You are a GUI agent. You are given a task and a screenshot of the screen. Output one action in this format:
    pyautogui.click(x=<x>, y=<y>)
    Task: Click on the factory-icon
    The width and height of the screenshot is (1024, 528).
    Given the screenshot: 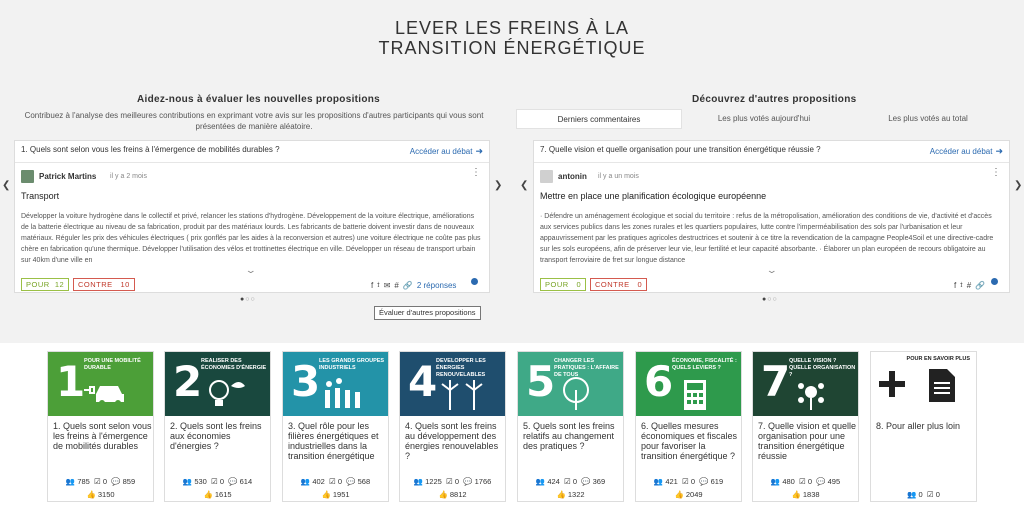 What is the action you would take?
    pyautogui.click(x=342, y=393)
    